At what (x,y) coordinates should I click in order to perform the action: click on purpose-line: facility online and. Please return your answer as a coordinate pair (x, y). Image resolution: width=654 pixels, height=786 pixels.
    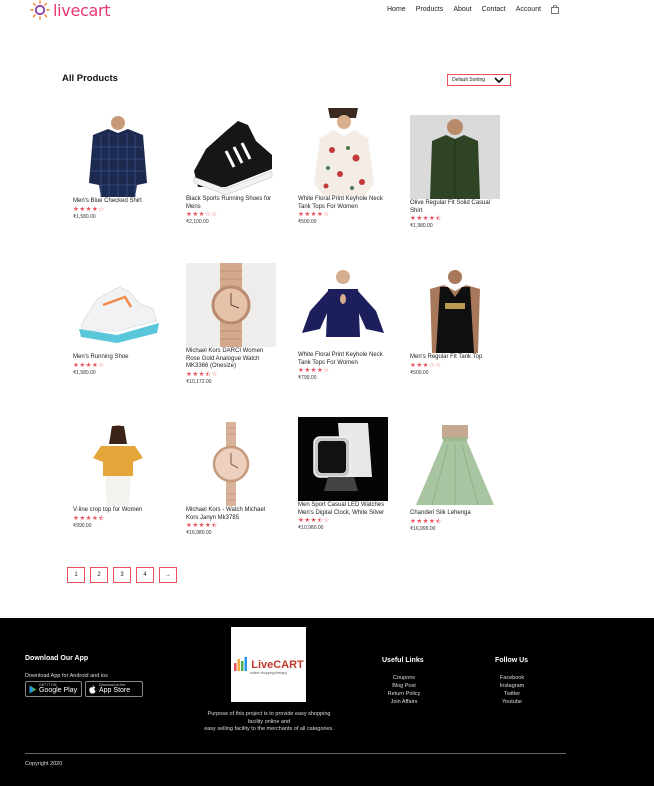
    Looking at the image, I should click on (269, 721).